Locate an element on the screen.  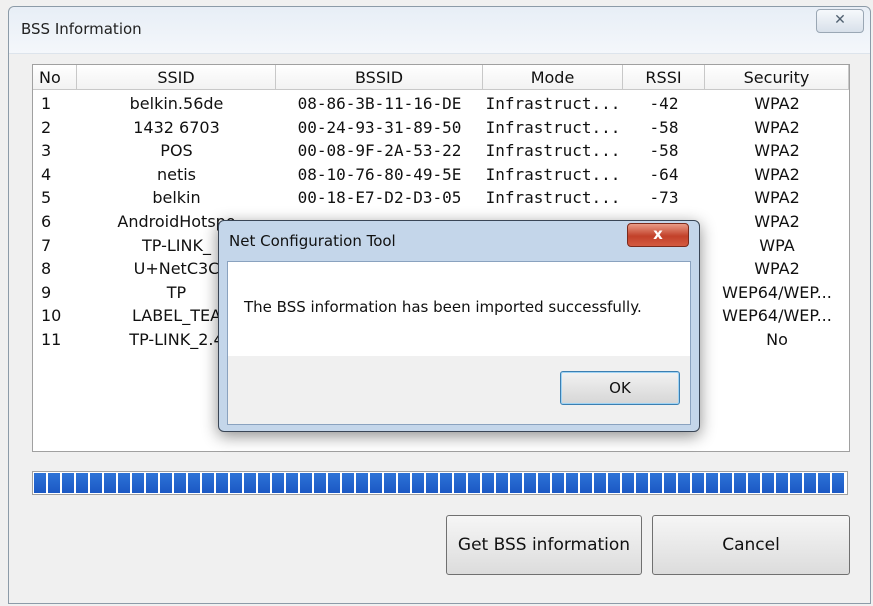
cell-bssid: 00-18-E7-D2-D3-05 is located at coordinates (379, 198).